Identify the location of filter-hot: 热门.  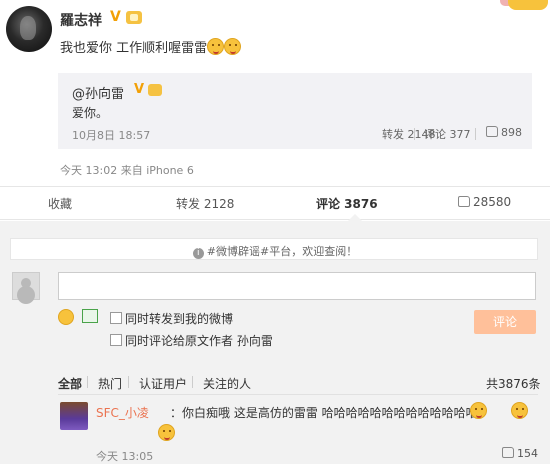
(110, 383).